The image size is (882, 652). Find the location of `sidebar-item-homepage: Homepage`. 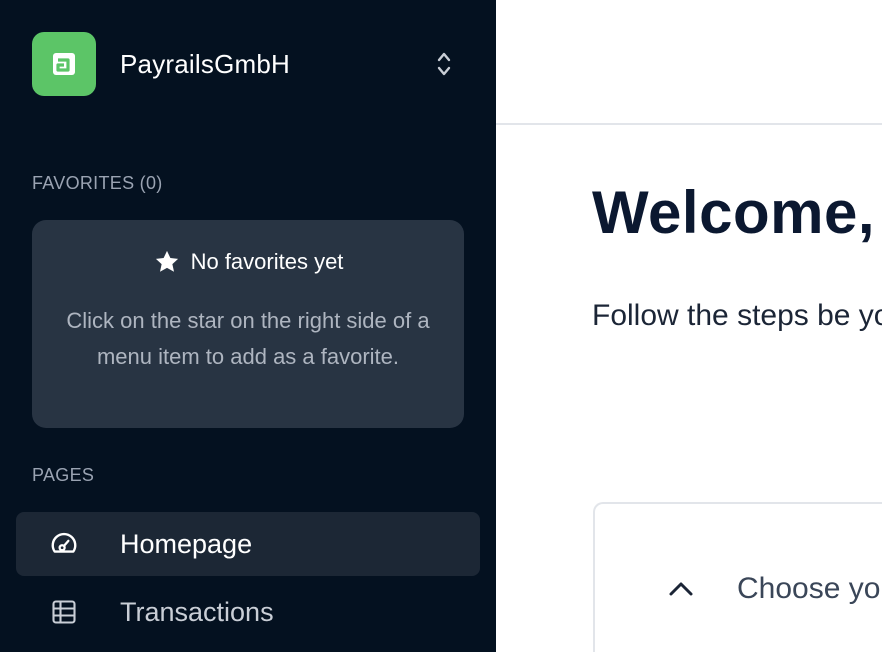

sidebar-item-homepage: Homepage is located at coordinates (248, 544).